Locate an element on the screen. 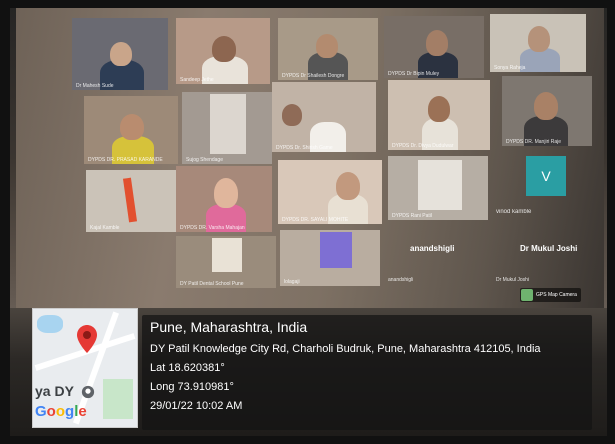  gps-map-camera-badge: GPS Map Camera is located at coordinates (550, 295).